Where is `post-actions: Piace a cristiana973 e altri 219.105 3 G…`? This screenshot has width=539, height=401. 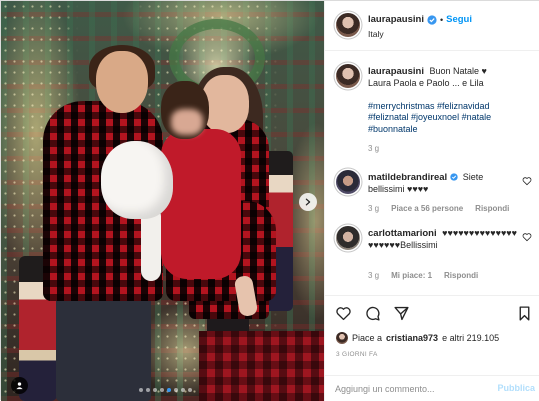 post-actions: Piace a cristiana973 e altri 219.105 3 G… is located at coordinates (432, 335).